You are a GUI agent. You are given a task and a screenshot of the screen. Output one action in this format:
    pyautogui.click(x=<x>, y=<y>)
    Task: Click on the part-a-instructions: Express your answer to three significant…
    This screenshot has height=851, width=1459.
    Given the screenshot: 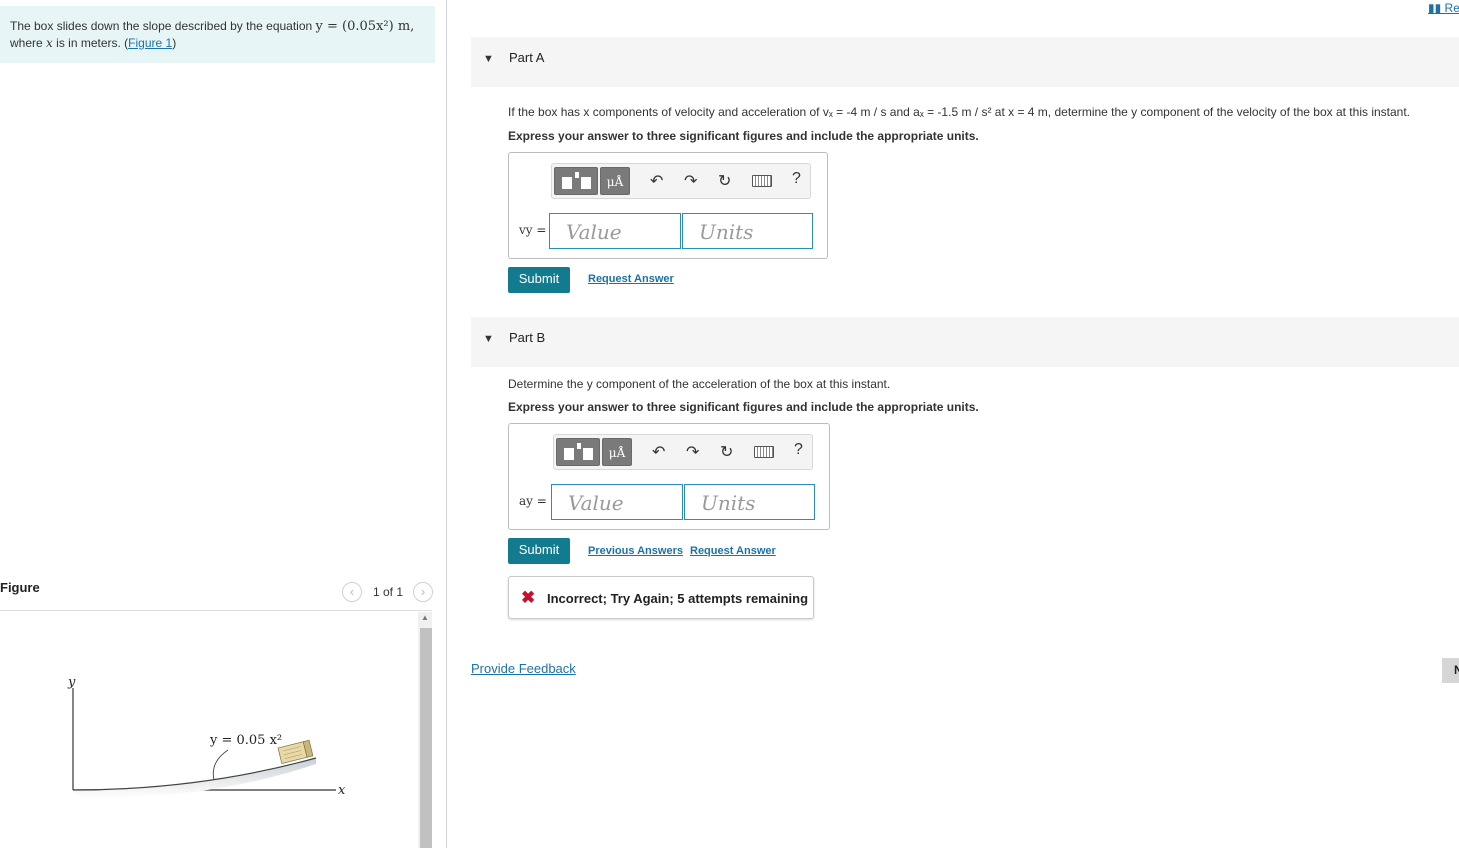 What is the action you would take?
    pyautogui.click(x=743, y=136)
    